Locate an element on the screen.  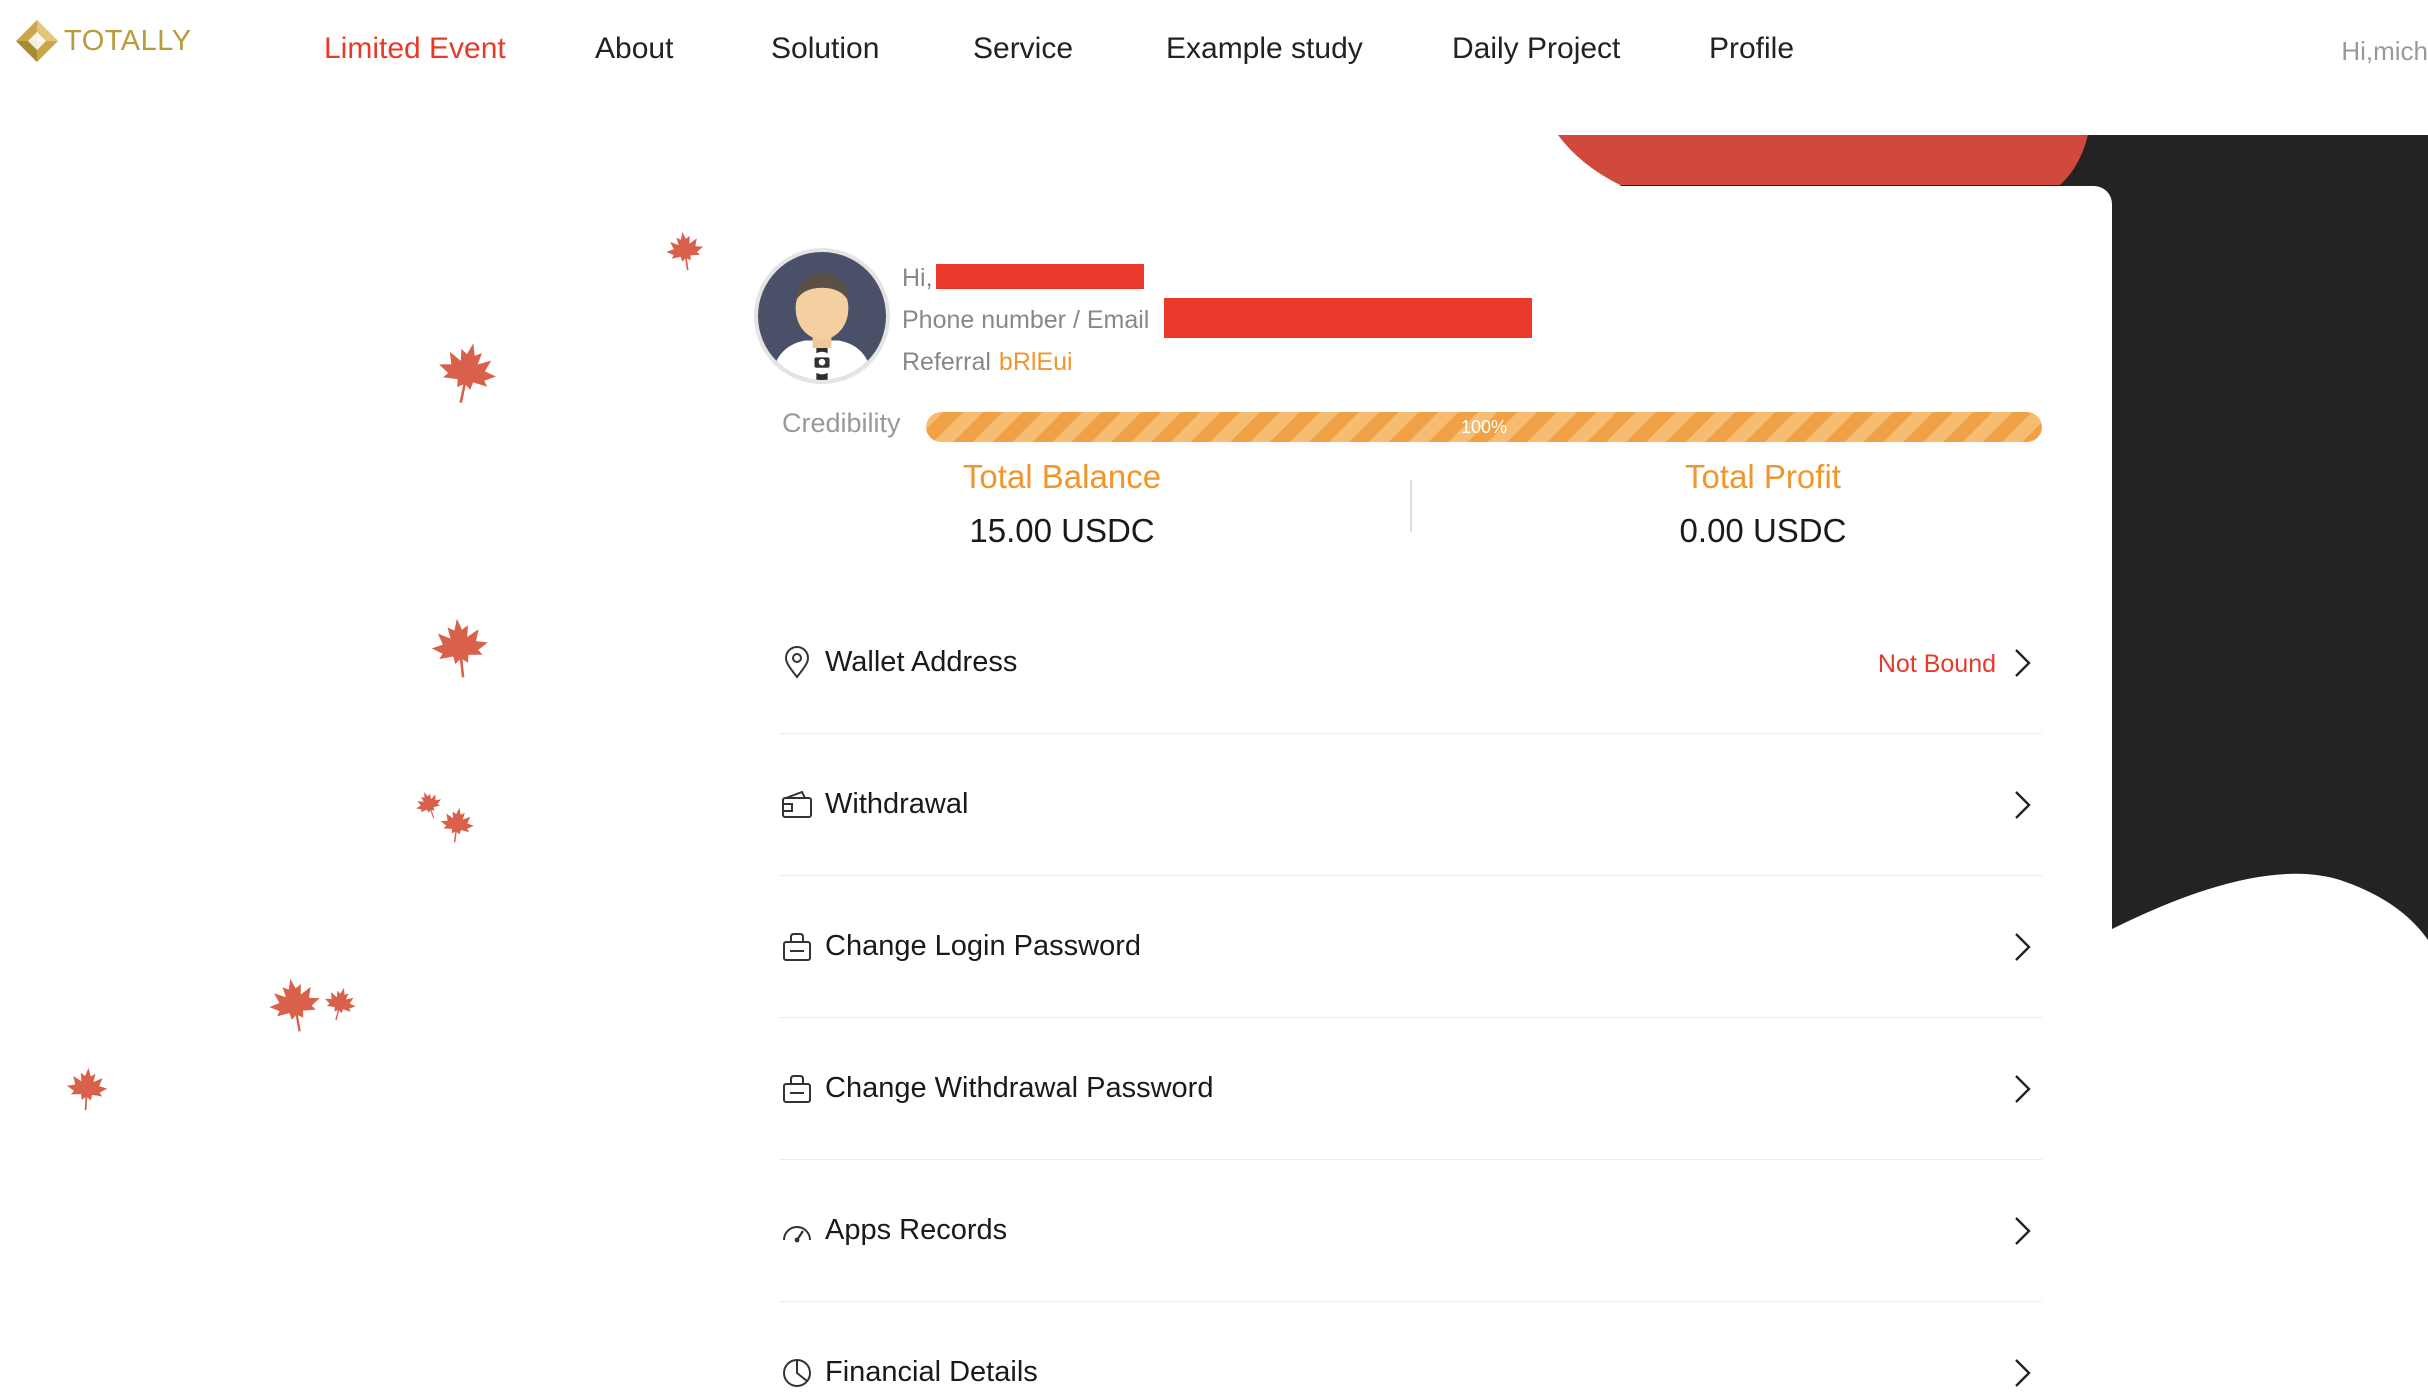
nav-daily-project: Daily Project is located at coordinates (1536, 49).